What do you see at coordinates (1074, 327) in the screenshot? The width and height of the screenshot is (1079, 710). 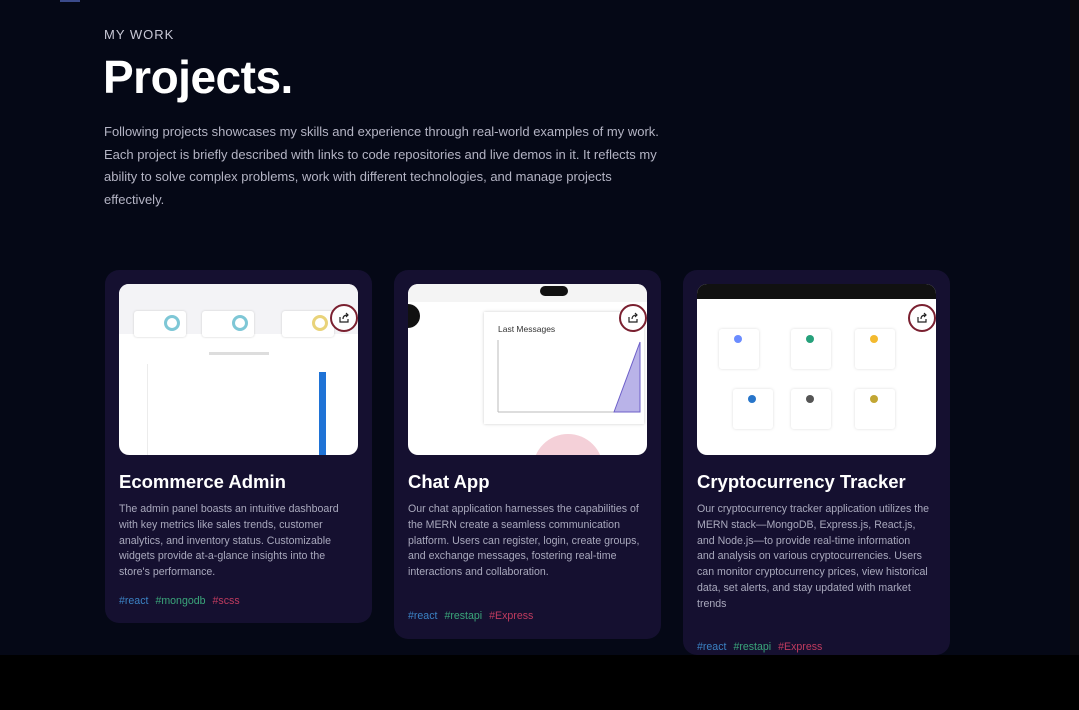 I see `scrollbar` at bounding box center [1074, 327].